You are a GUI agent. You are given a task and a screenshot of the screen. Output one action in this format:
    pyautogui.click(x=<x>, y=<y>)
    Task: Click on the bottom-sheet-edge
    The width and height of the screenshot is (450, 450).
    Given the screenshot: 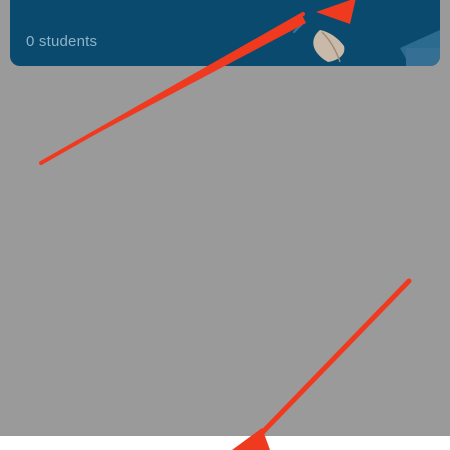 What is the action you would take?
    pyautogui.click(x=225, y=443)
    